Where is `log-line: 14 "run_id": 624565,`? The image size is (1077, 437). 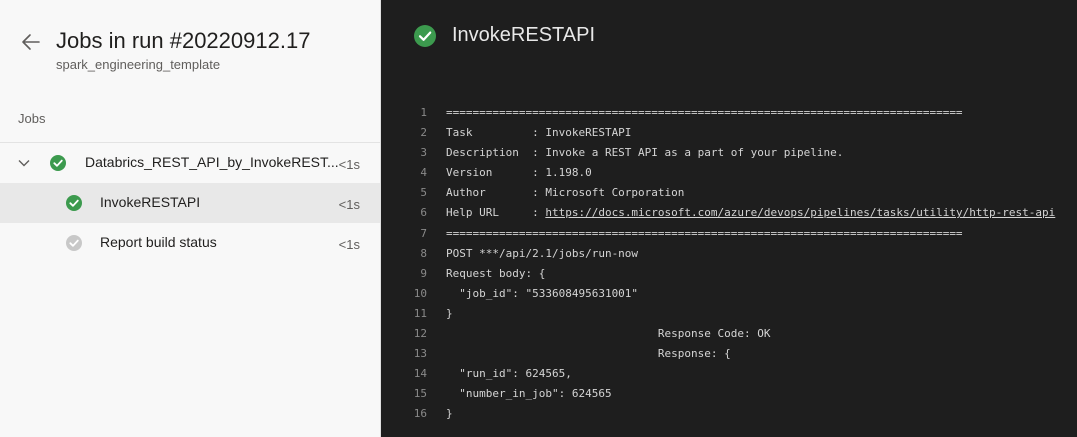 log-line: 14 "run_id": 624565, is located at coordinates (732, 374).